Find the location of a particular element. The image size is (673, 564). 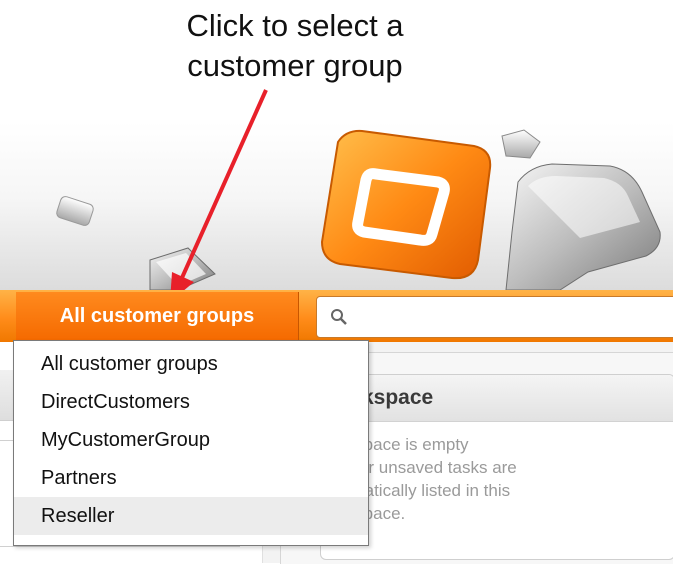

workspace-text-line: rkspace. is located at coordinates (373, 513).